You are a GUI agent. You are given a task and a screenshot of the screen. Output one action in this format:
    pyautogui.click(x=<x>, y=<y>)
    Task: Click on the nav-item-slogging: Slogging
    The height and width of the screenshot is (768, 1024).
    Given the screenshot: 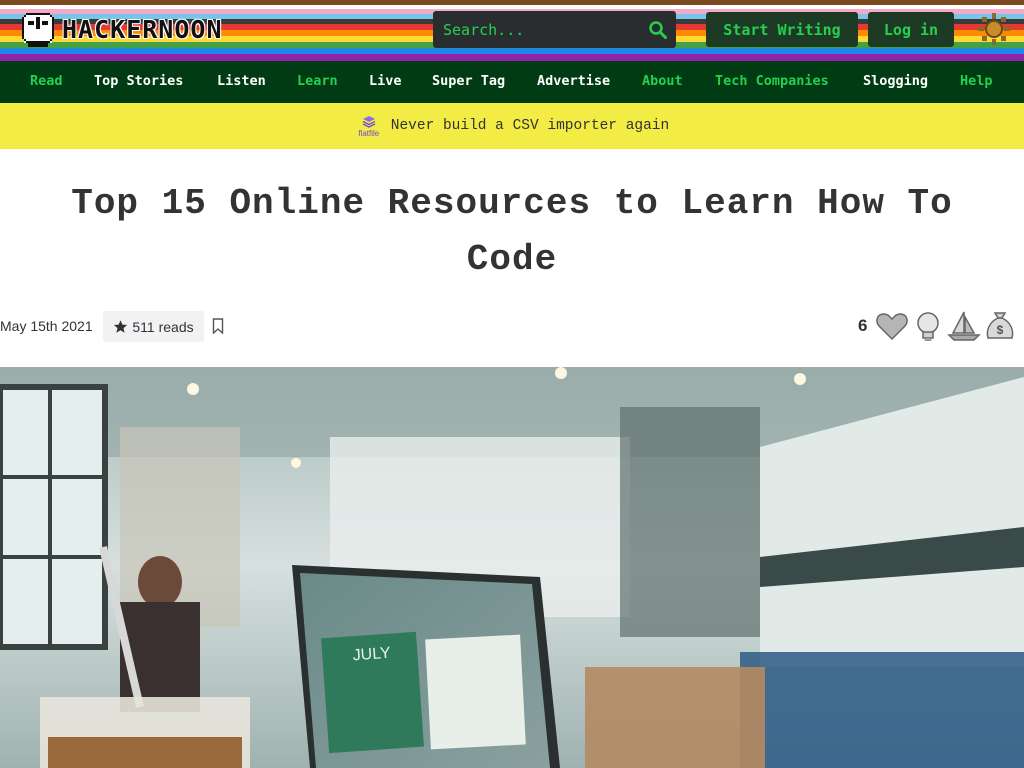 What is the action you would take?
    pyautogui.click(x=895, y=81)
    